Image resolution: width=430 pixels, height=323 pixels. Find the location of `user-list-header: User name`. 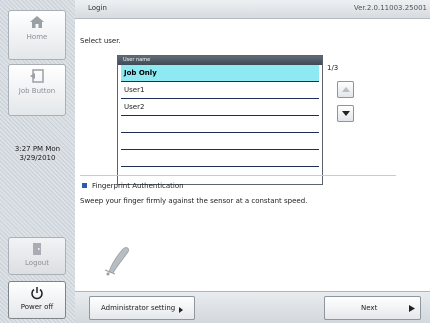

user-list-header: User name is located at coordinates (220, 60).